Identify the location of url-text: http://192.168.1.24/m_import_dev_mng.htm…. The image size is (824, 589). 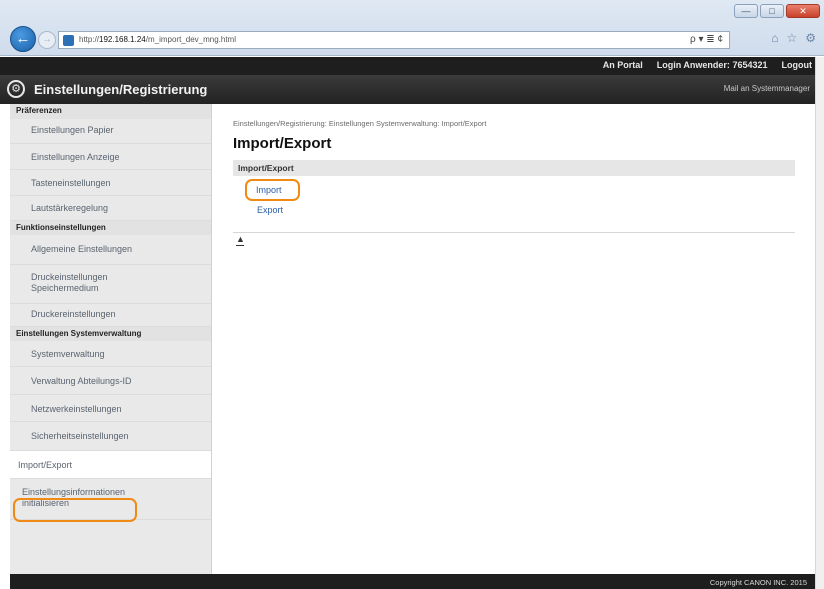
(157, 39).